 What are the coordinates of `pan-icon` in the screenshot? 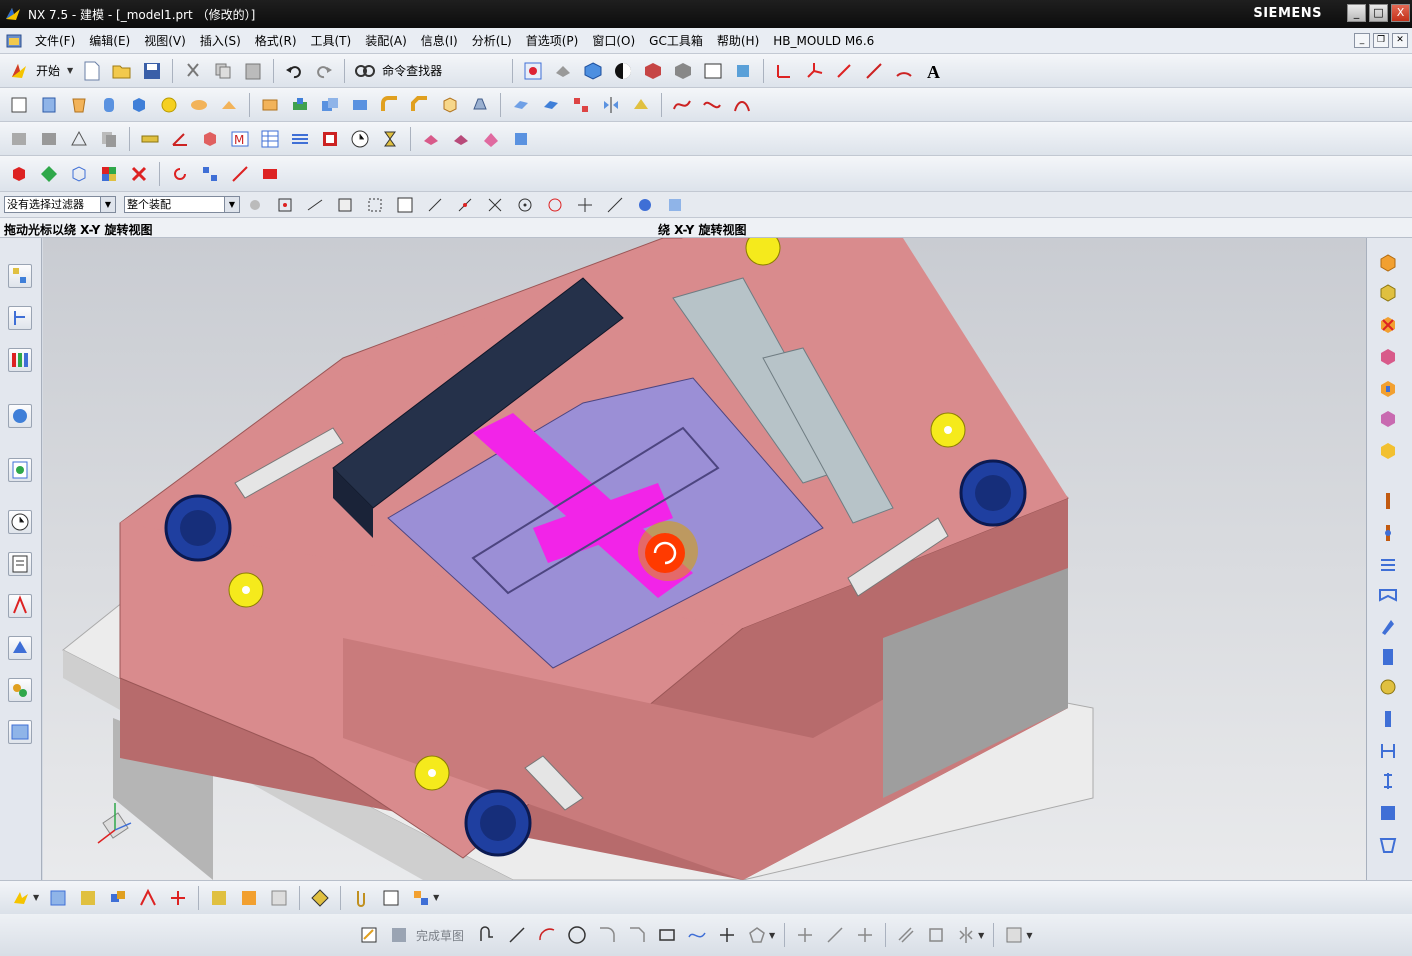 It's located at (563, 71).